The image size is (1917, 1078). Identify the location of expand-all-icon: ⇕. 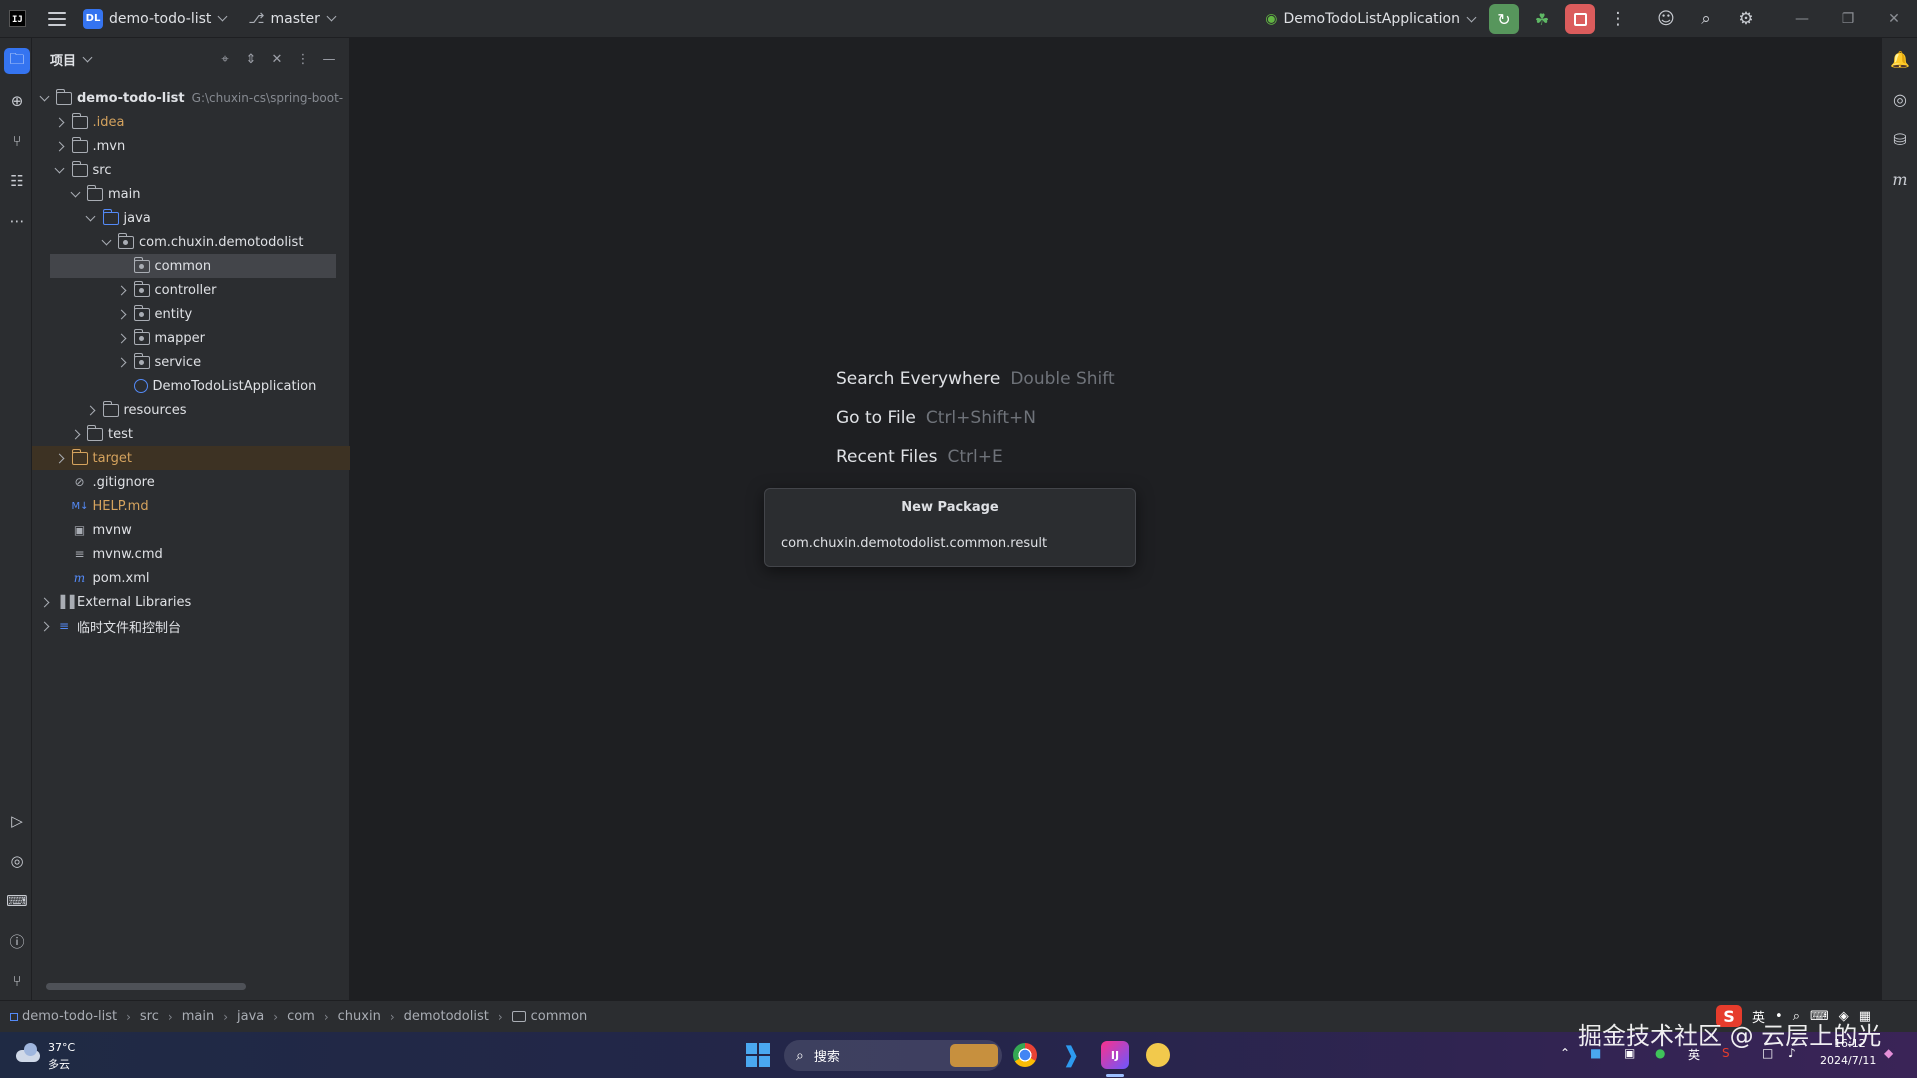
(251, 59).